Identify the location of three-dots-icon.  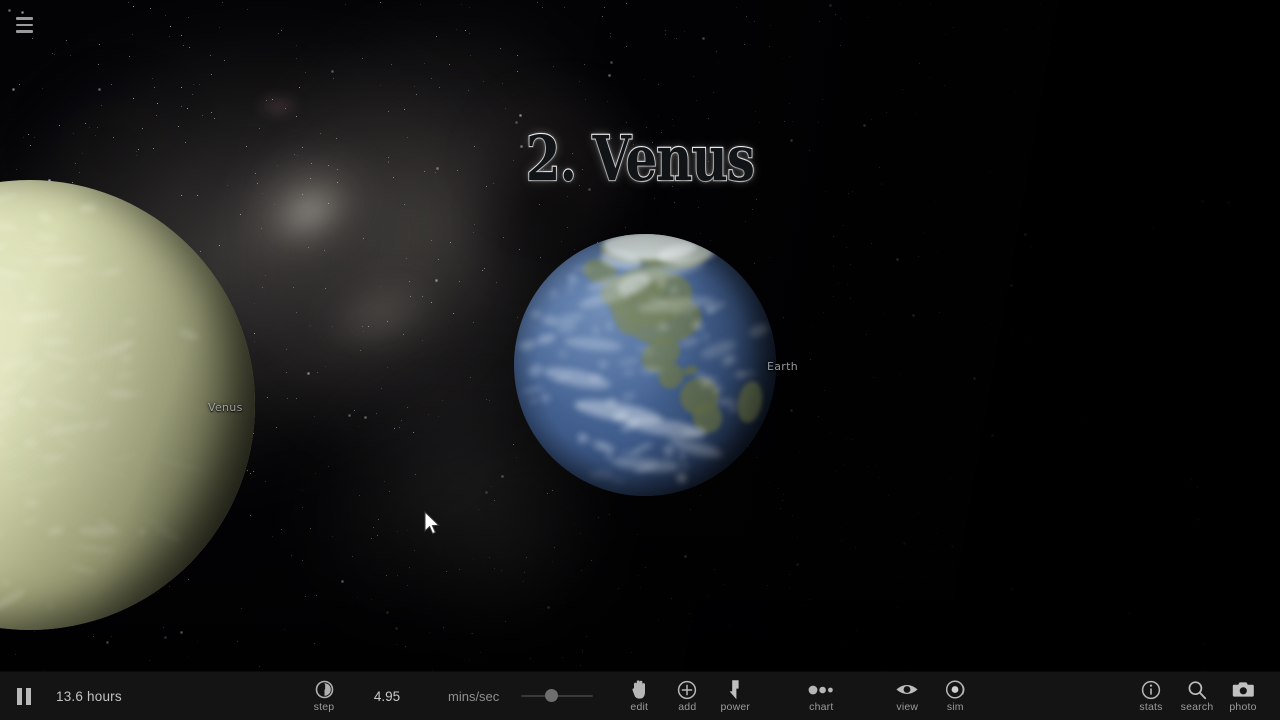
(821, 689).